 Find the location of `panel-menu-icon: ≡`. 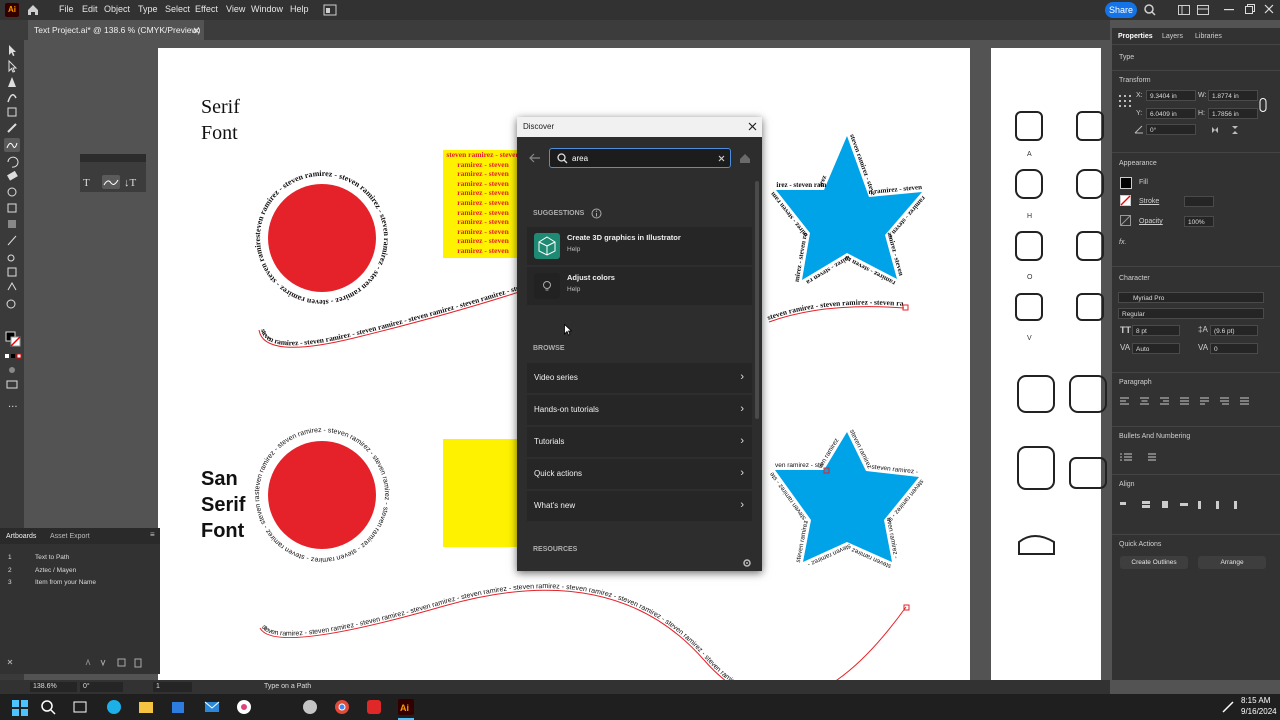

panel-menu-icon: ≡ is located at coordinates (152, 534).